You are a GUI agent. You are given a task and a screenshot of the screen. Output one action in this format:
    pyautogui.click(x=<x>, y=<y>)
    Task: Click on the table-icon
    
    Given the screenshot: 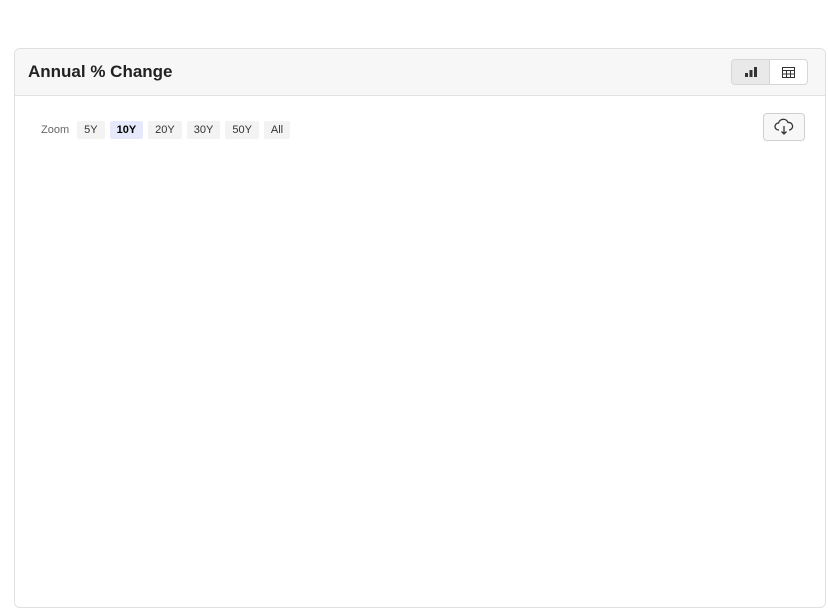 What is the action you would take?
    pyautogui.click(x=788, y=72)
    